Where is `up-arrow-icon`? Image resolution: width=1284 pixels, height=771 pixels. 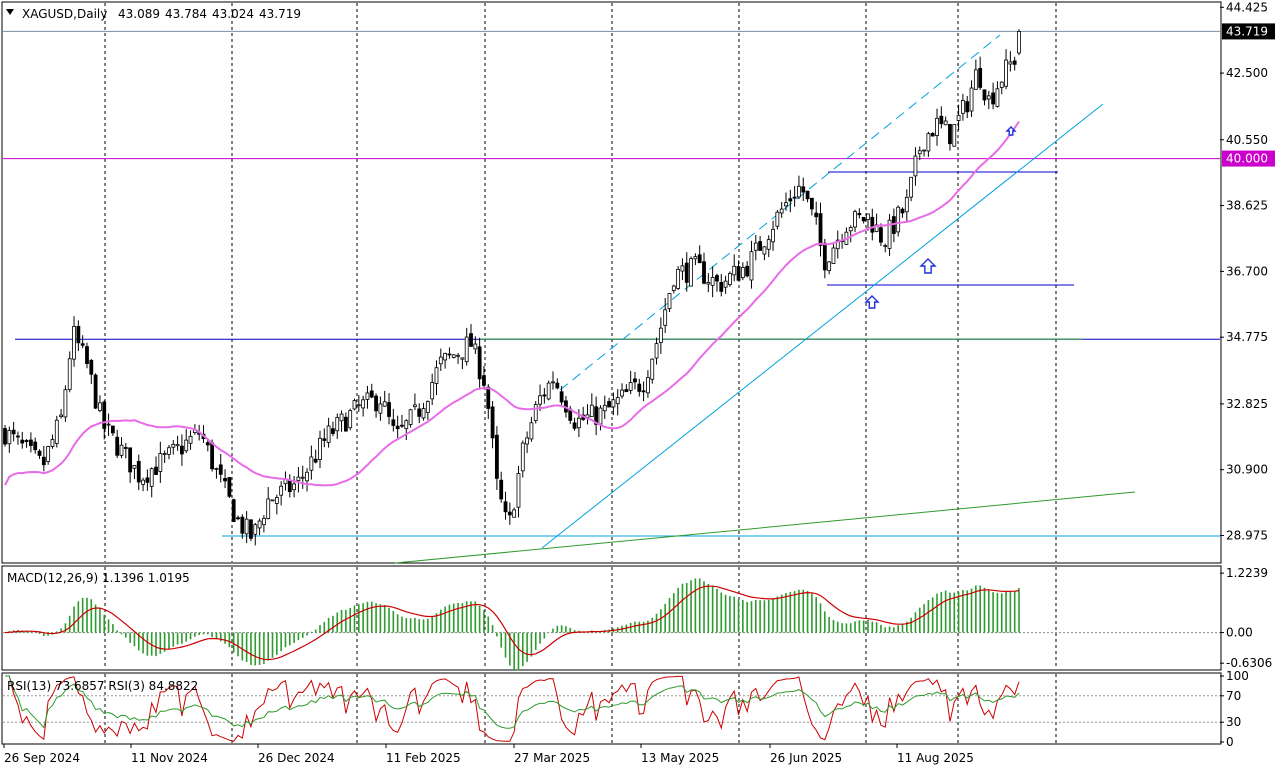 up-arrow-icon is located at coordinates (928, 266).